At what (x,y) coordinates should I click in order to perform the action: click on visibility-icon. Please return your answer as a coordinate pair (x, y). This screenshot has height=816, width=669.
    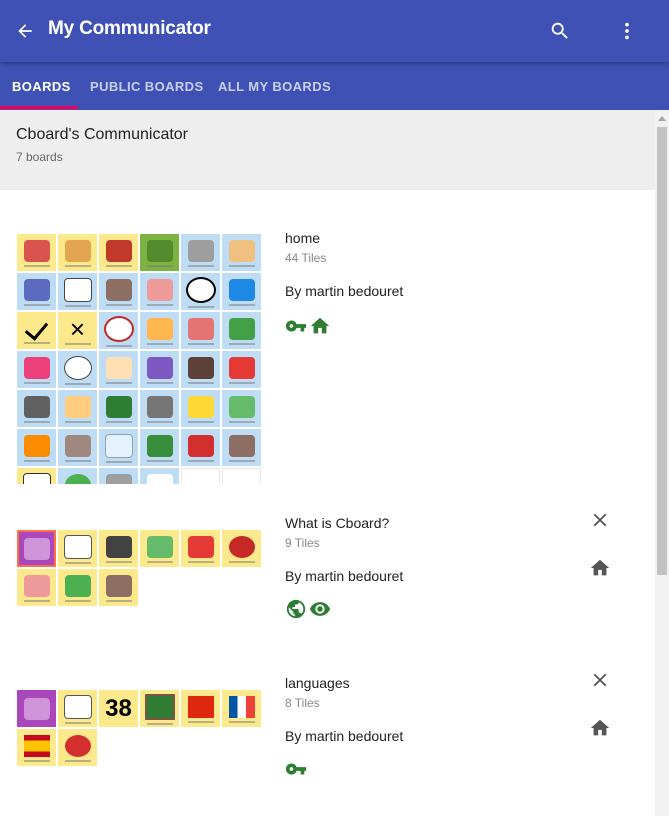
    Looking at the image, I should click on (320, 609).